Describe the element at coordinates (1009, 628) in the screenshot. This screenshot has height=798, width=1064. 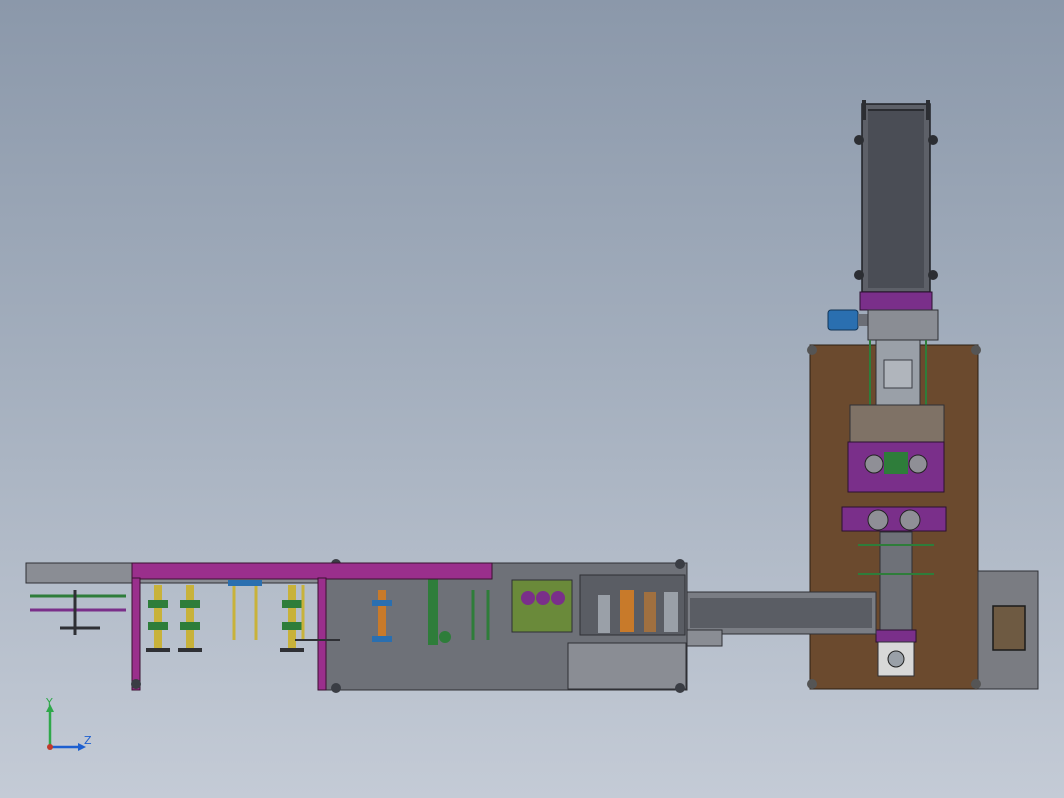
I see `control-box-window` at that location.